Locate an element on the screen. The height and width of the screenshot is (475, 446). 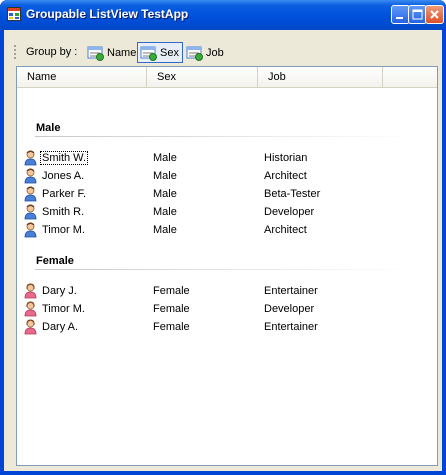
group-header-male: Male is located at coordinates (48, 128).